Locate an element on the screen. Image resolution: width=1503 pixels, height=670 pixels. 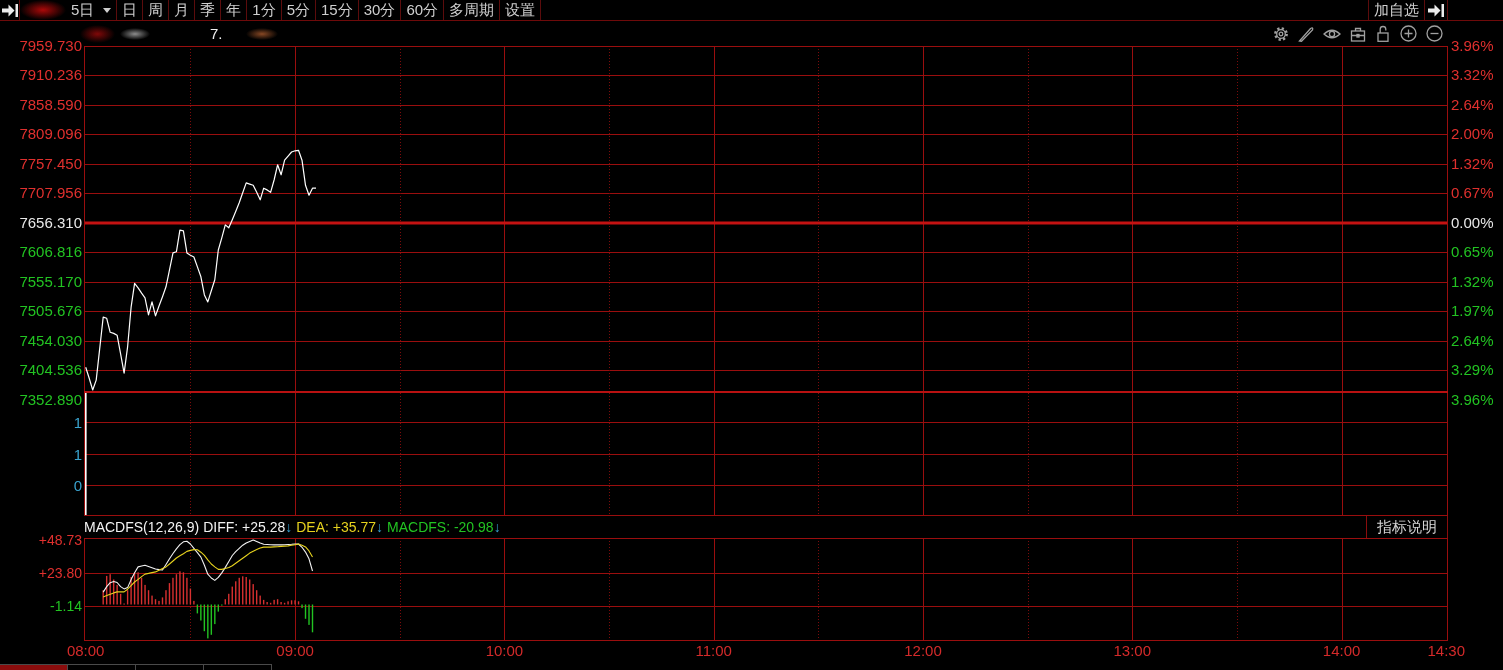
time-axis-label: 08:00 is located at coordinates (85, 650).